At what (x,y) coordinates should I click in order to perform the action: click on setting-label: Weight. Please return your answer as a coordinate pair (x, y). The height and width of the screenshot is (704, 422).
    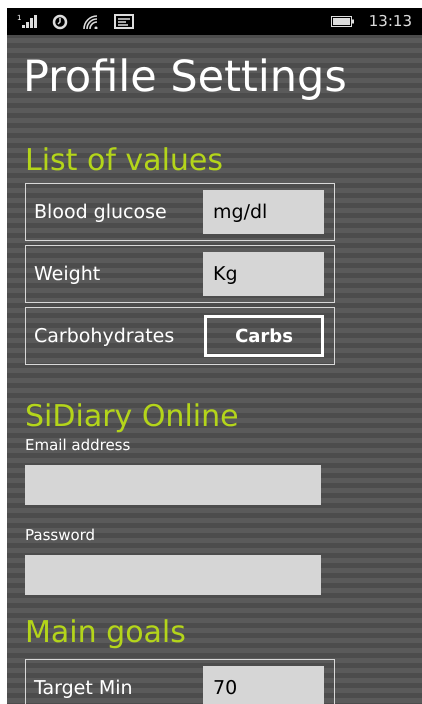
    Looking at the image, I should click on (67, 274).